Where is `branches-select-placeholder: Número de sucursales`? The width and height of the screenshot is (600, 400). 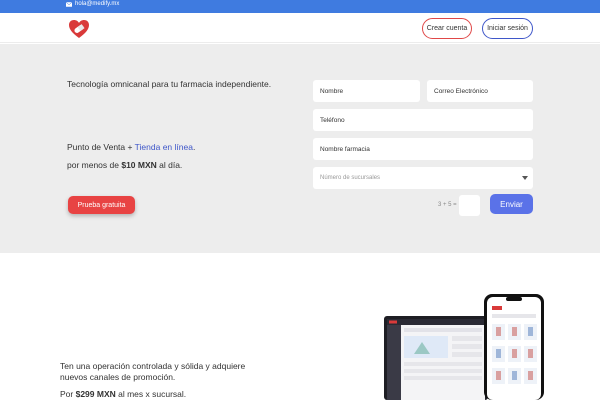
branches-select-placeholder: Número de sucursales is located at coordinates (350, 178).